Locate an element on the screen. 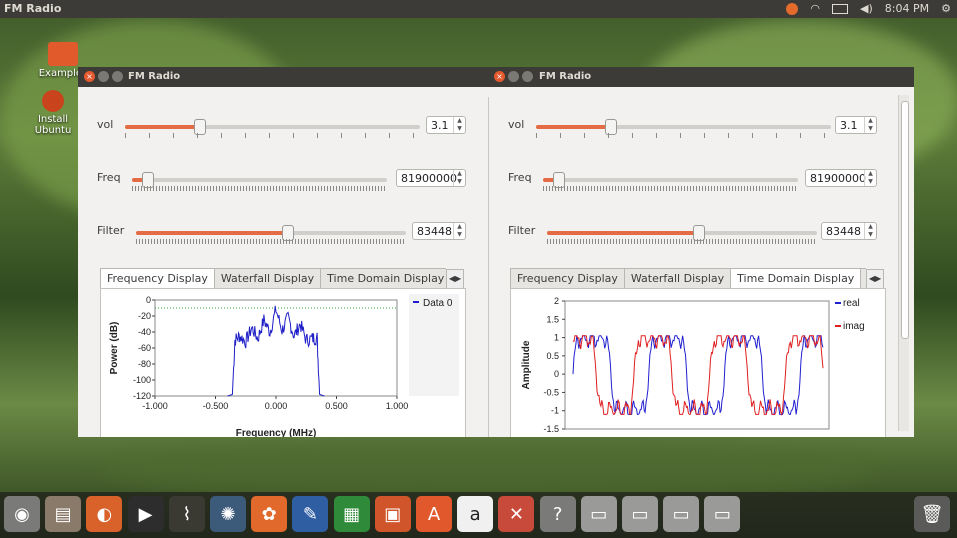 The width and height of the screenshot is (957, 538). vertical-scrollbar is located at coordinates (903, 263).